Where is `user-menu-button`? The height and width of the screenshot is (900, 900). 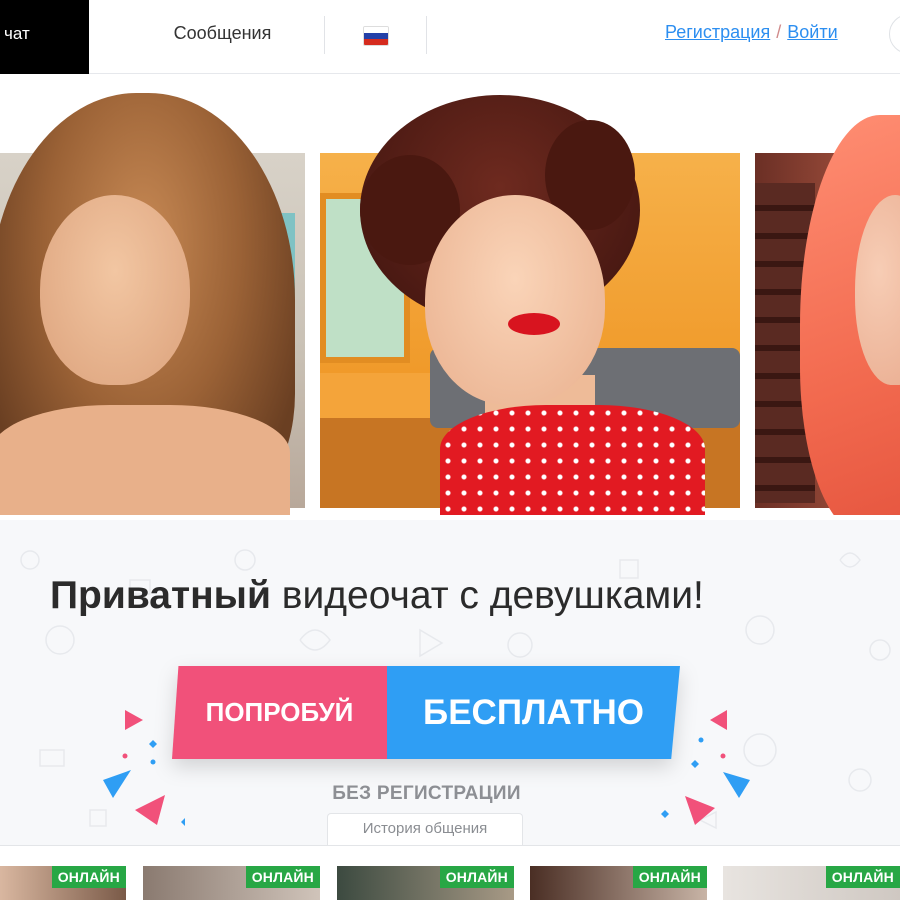
user-menu-button is located at coordinates (894, 34).